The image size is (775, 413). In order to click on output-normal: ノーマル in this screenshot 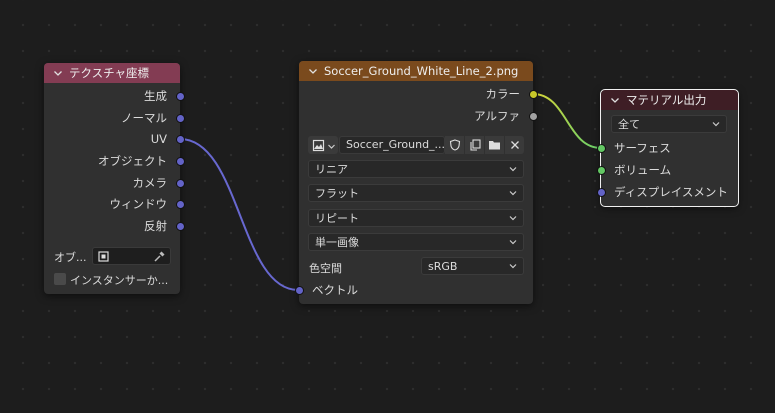, I will do `click(144, 118)`.